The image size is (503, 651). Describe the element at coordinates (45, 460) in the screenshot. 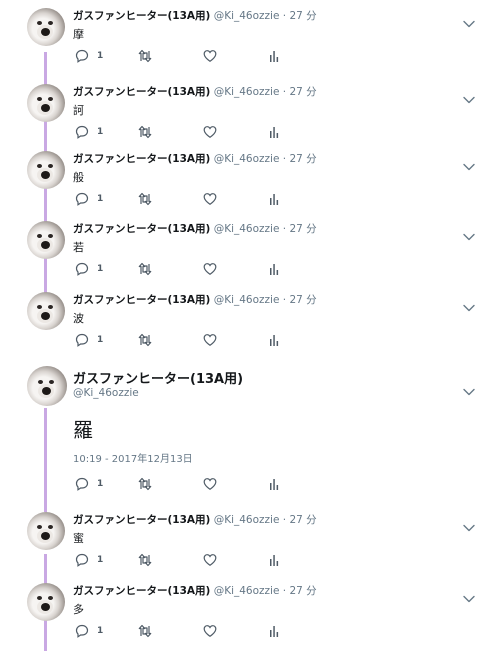

I see `thread-line` at that location.